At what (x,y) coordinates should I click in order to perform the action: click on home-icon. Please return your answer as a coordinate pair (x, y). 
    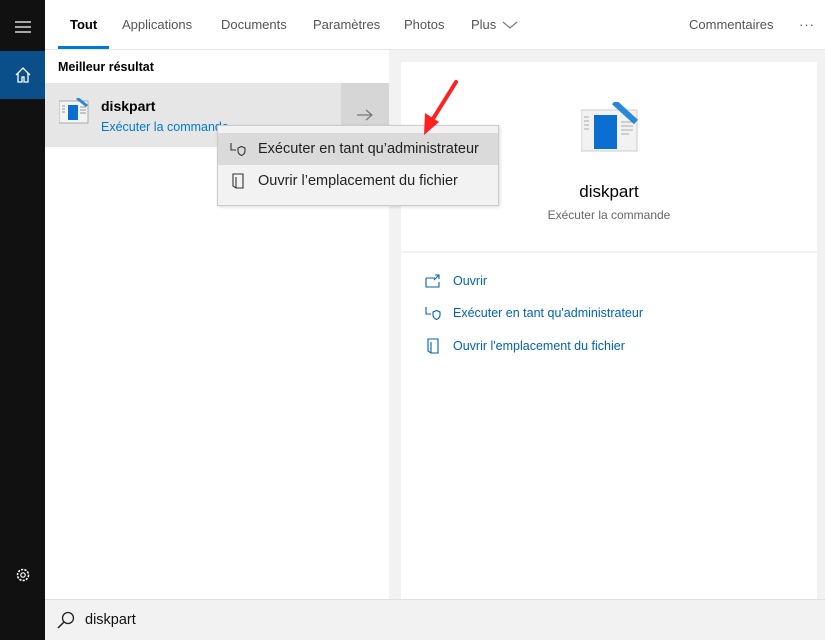
    Looking at the image, I should click on (22, 75).